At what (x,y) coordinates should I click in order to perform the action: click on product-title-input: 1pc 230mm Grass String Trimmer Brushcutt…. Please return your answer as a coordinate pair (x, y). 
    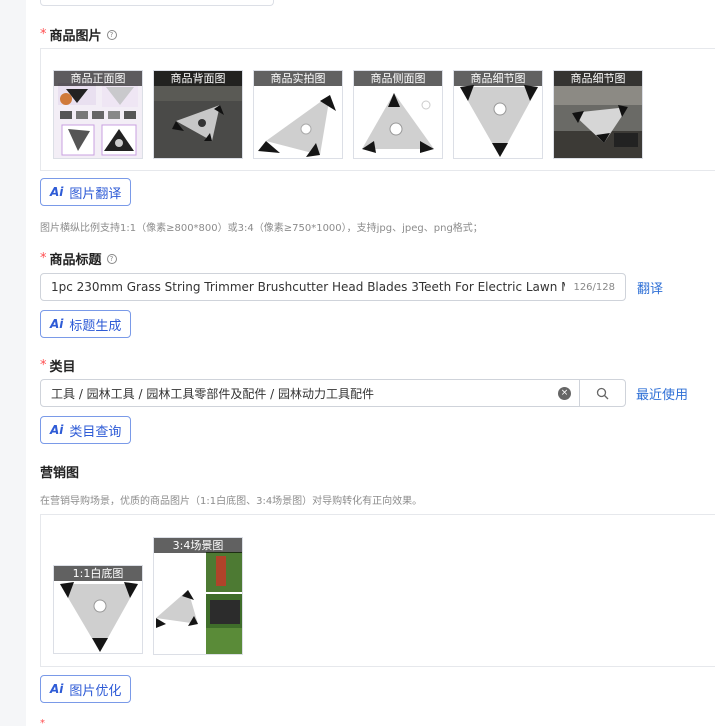
    Looking at the image, I should click on (333, 287).